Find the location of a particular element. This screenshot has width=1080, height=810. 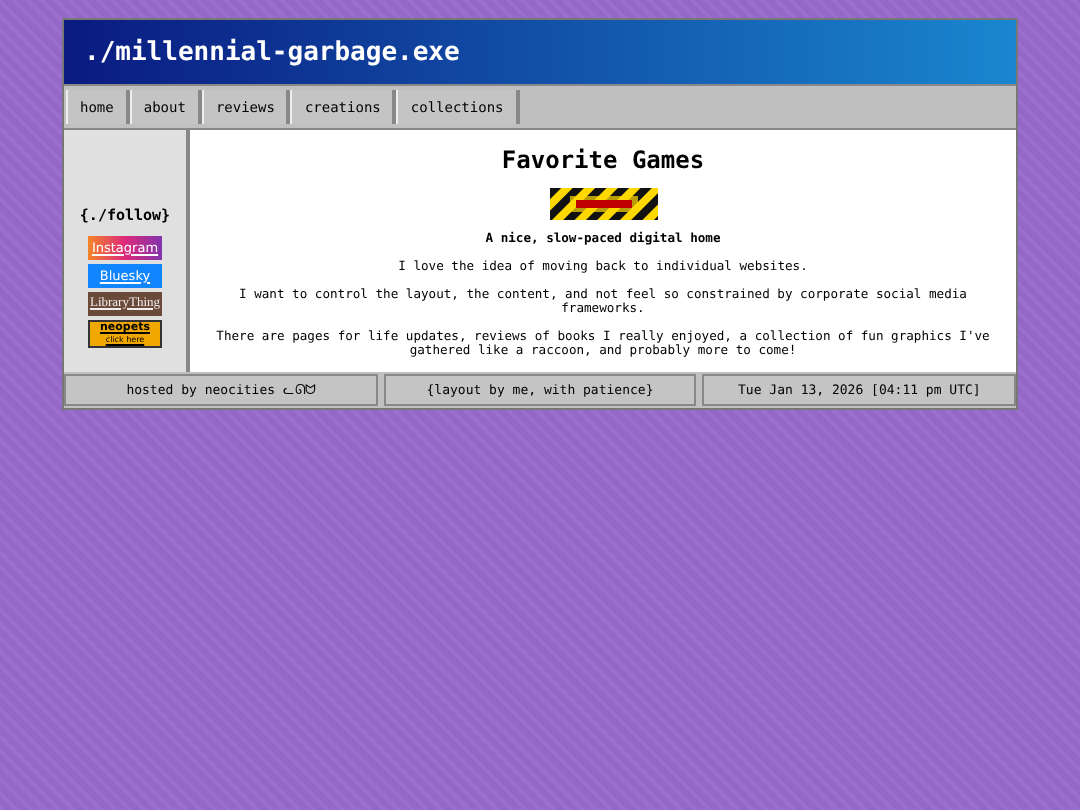

window-title: ./millennial-garbage.exe is located at coordinates (540, 53).